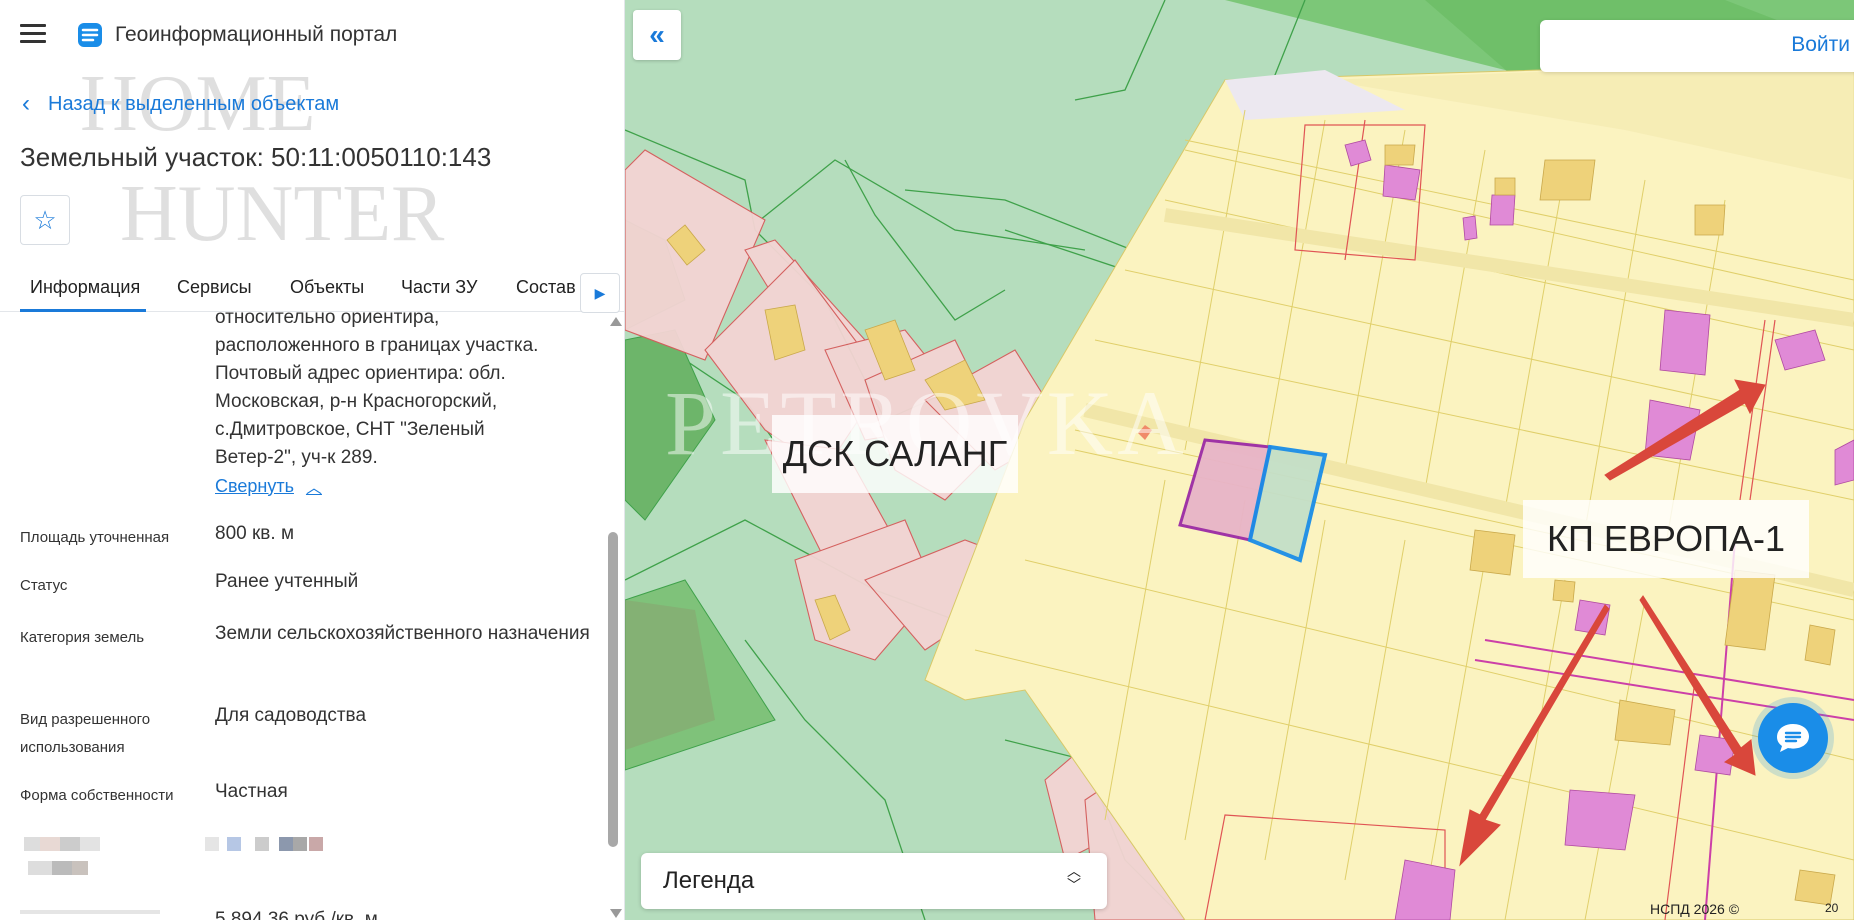  Describe the element at coordinates (256, 157) in the screenshot. I see `page-title: Земельный участок: 50:11:0050110:143` at that location.